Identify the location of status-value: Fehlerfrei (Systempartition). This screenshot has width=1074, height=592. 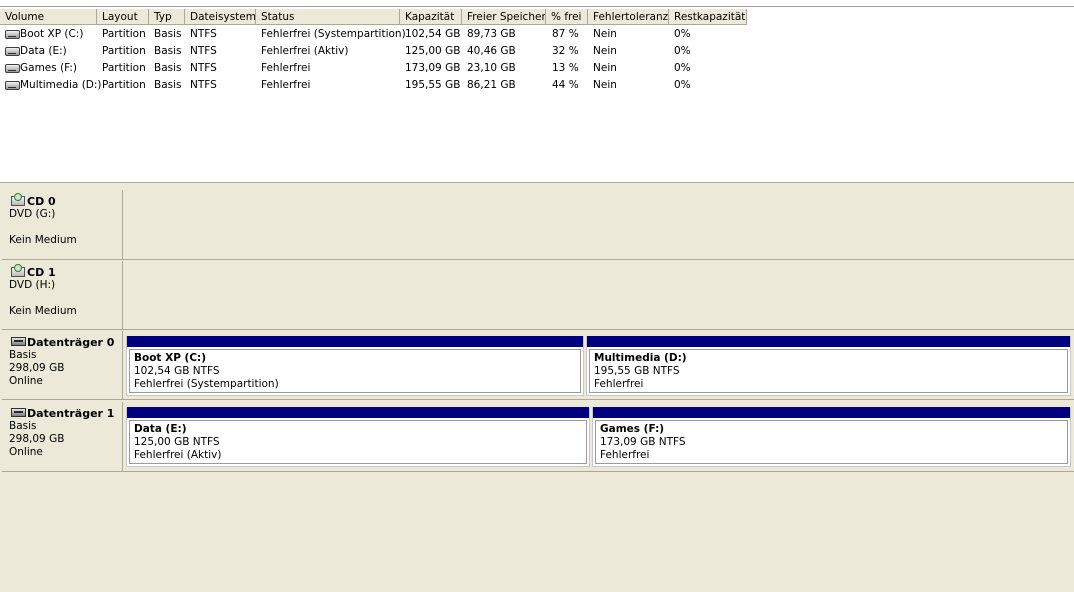
(333, 34).